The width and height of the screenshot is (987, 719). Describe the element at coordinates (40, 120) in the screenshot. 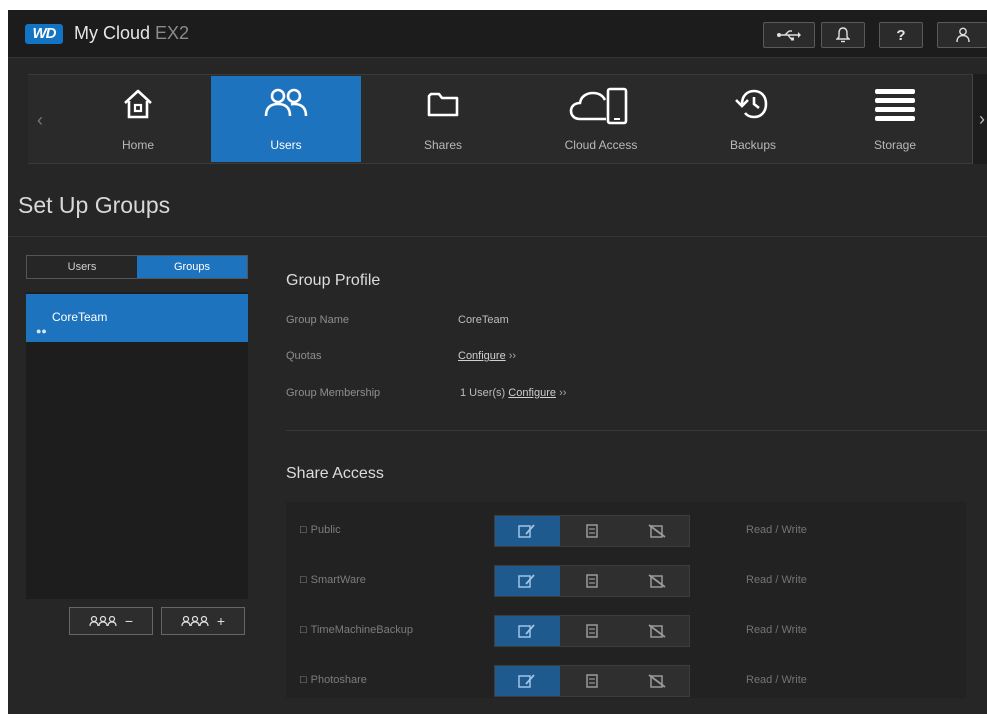

I see `nav-prev-arrow: ‹` at that location.